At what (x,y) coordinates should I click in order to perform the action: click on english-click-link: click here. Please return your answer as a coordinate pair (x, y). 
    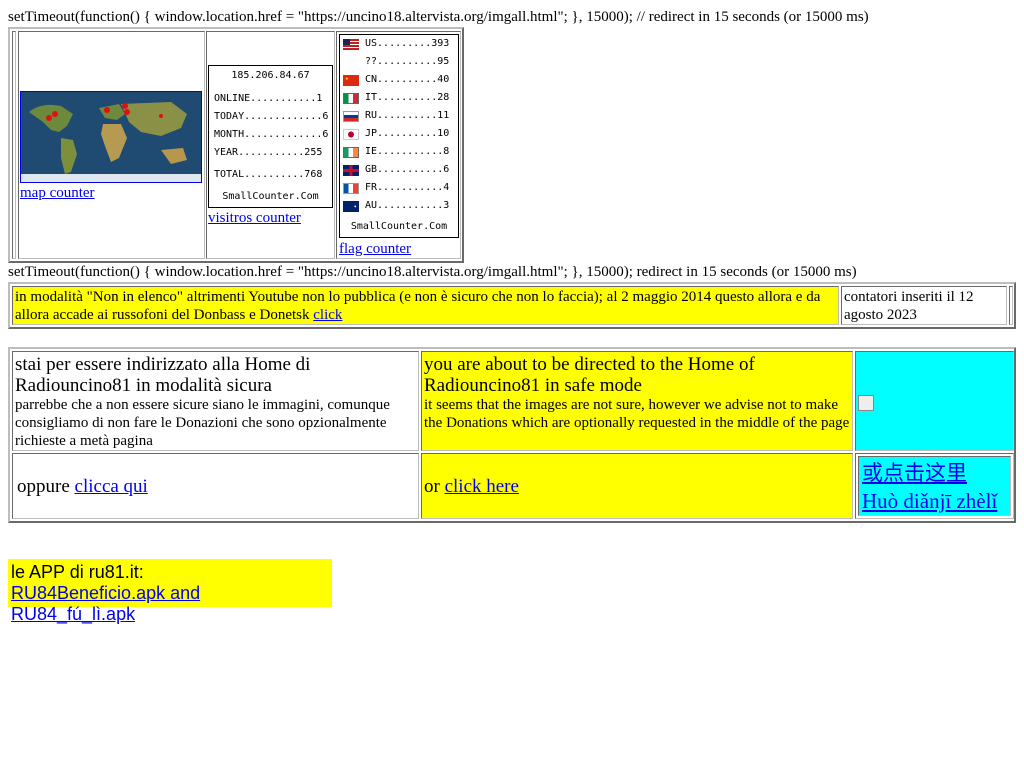
    Looking at the image, I should click on (482, 486).